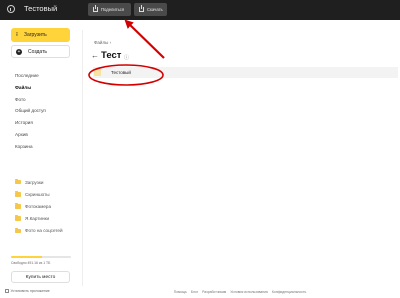  I want to click on sidebar-item-recent: Последние, so click(30, 76).